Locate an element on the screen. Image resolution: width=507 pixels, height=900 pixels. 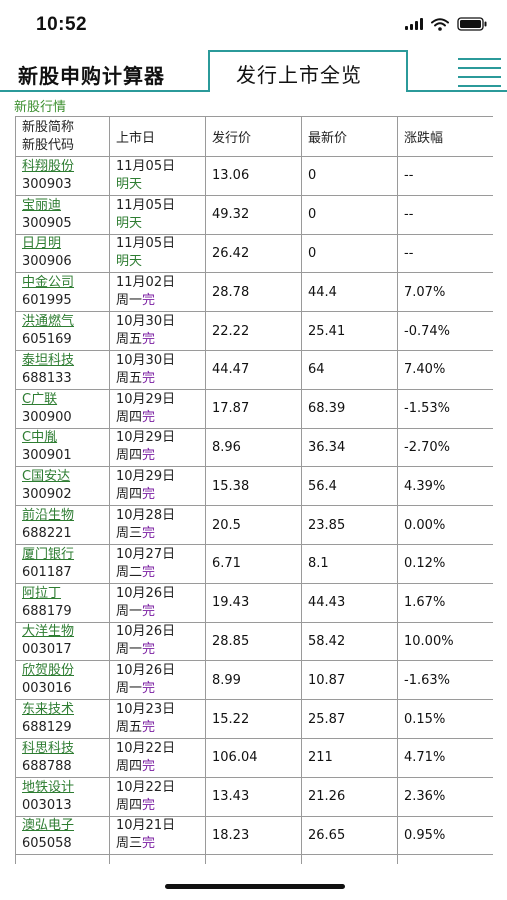
table-row: 洪通燃气 605169 10月30日 周五完 22.22 25.41 -0.74% is located at coordinates (254, 331).